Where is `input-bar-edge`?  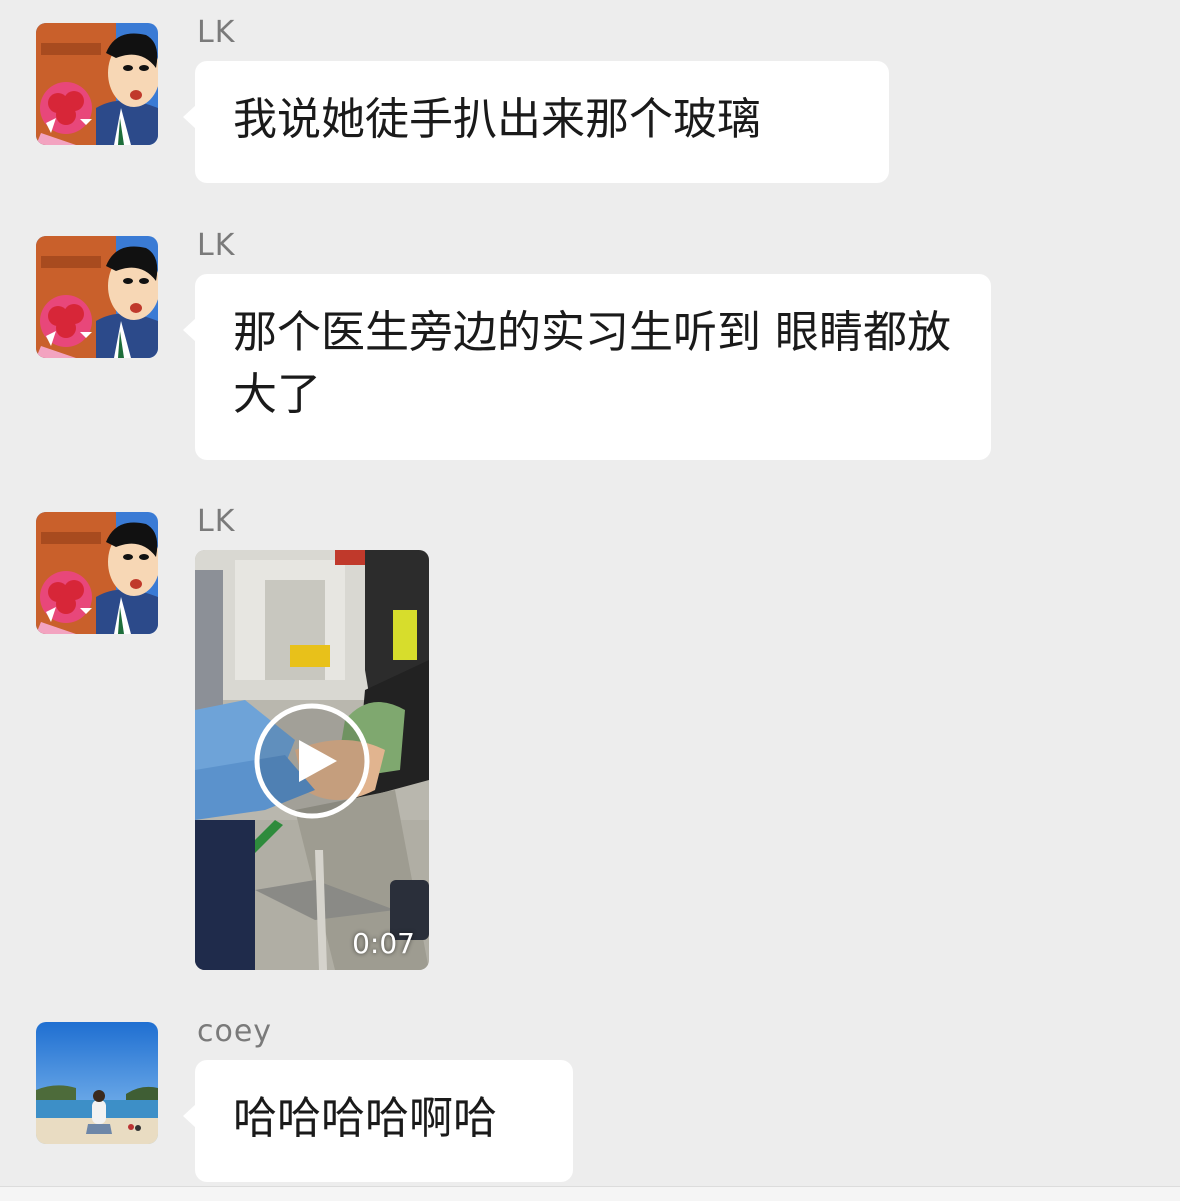 input-bar-edge is located at coordinates (590, 1193).